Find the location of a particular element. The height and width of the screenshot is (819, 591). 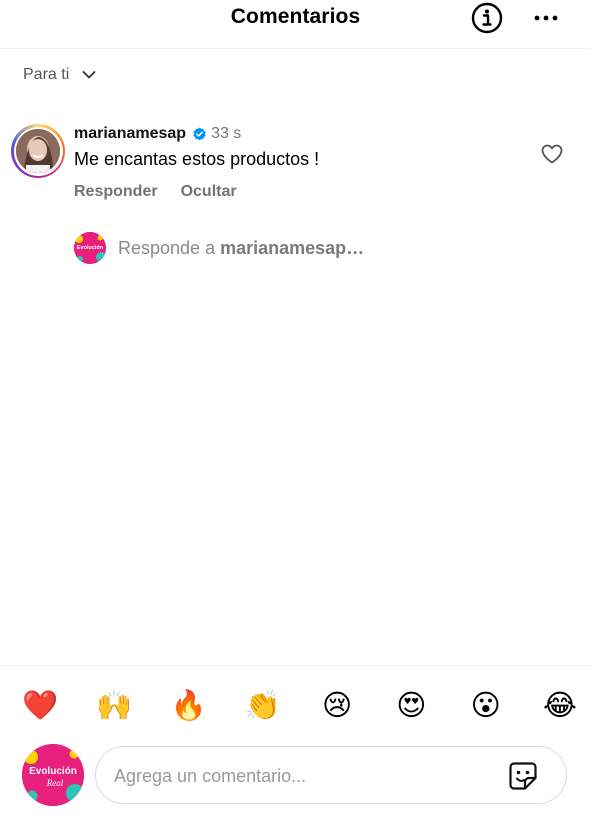

emoji-crying-face: 😢 is located at coordinates (337, 706).